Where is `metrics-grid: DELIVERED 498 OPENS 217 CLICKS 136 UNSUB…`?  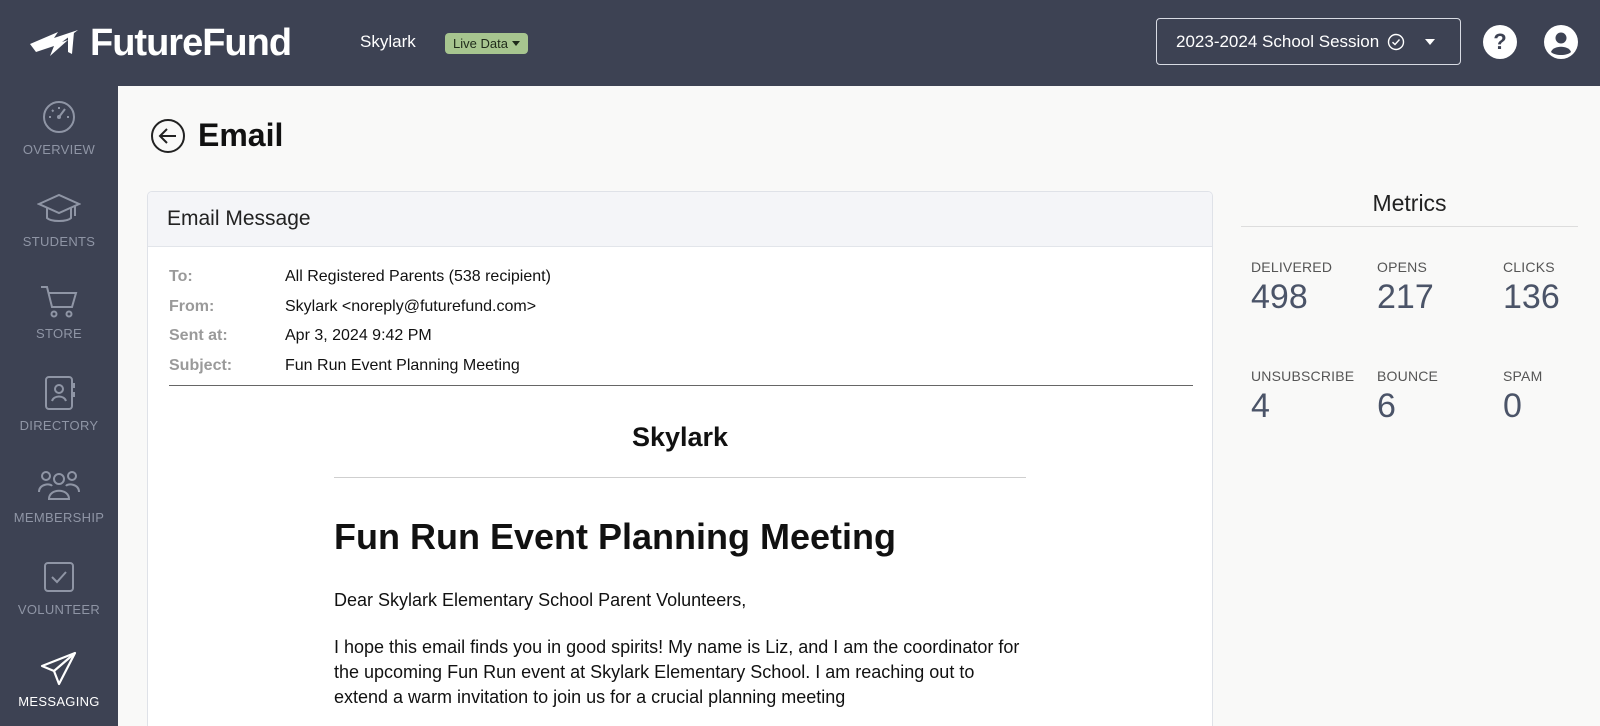 metrics-grid: DELIVERED 498 OPENS 217 CLICKS 136 UNSUB… is located at coordinates (1409, 342).